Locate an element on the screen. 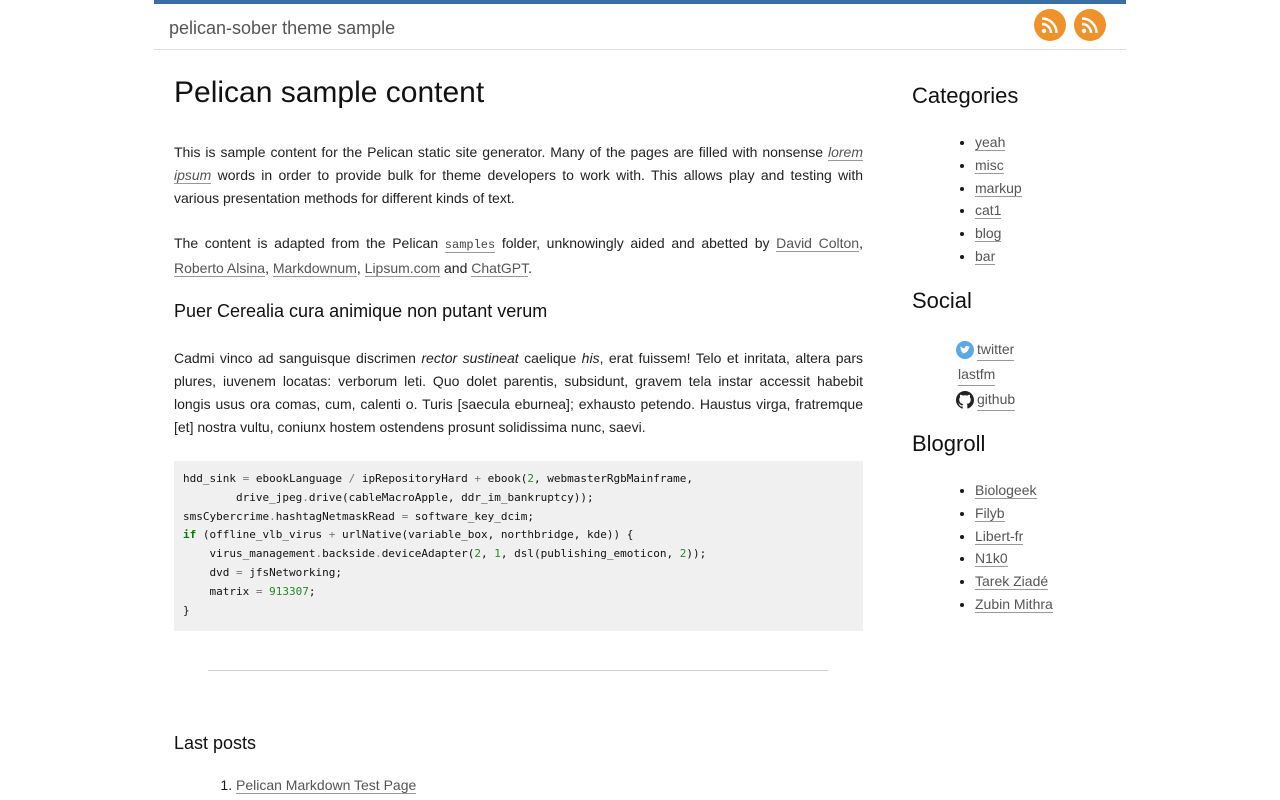 The image size is (1280, 800). credit-link-markdownum: Markdownum is located at coordinates (314, 268).